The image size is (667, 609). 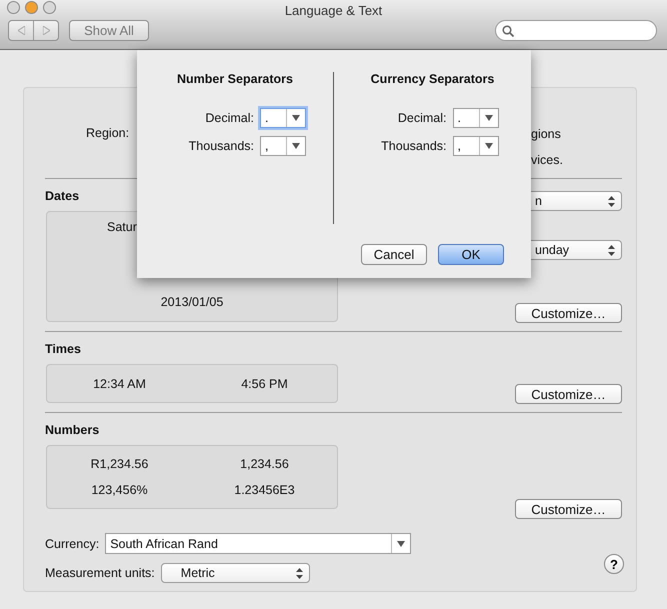 I want to click on region-label: Region:, so click(x=108, y=134).